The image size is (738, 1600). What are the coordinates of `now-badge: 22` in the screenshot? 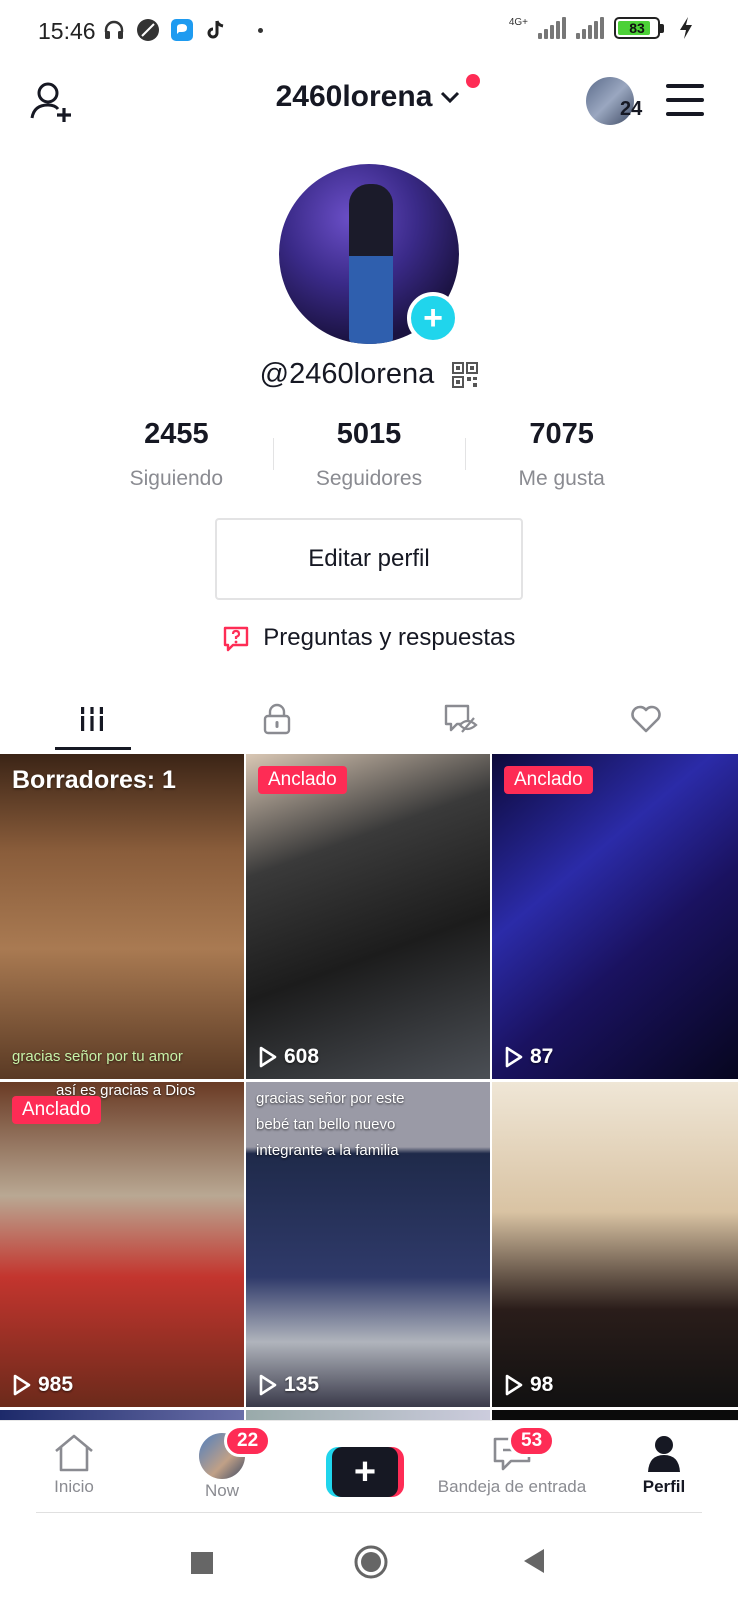 It's located at (248, 1441).